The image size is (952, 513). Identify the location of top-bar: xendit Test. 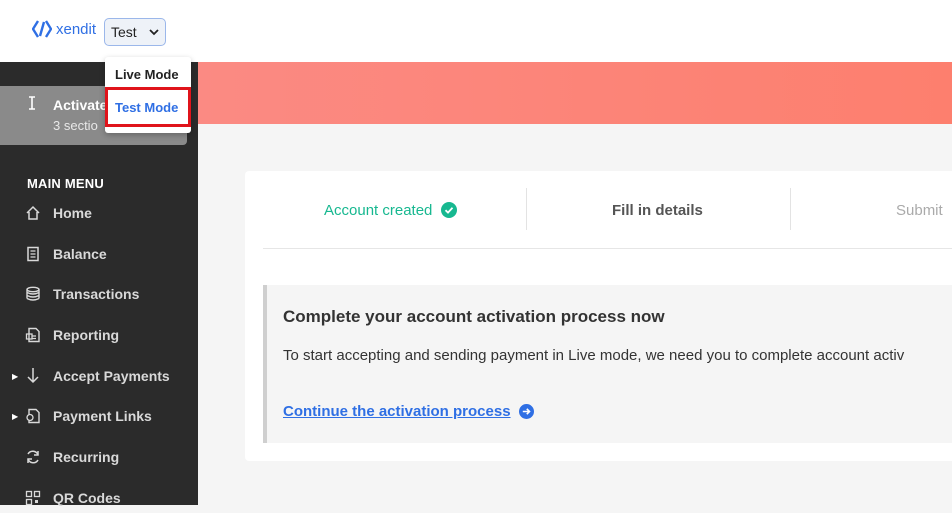
(476, 31).